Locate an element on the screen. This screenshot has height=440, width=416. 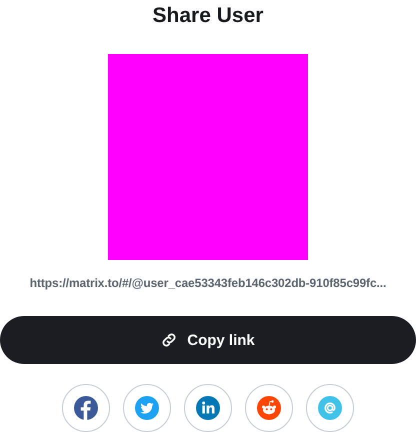
linkedin-icon is located at coordinates (208, 408).